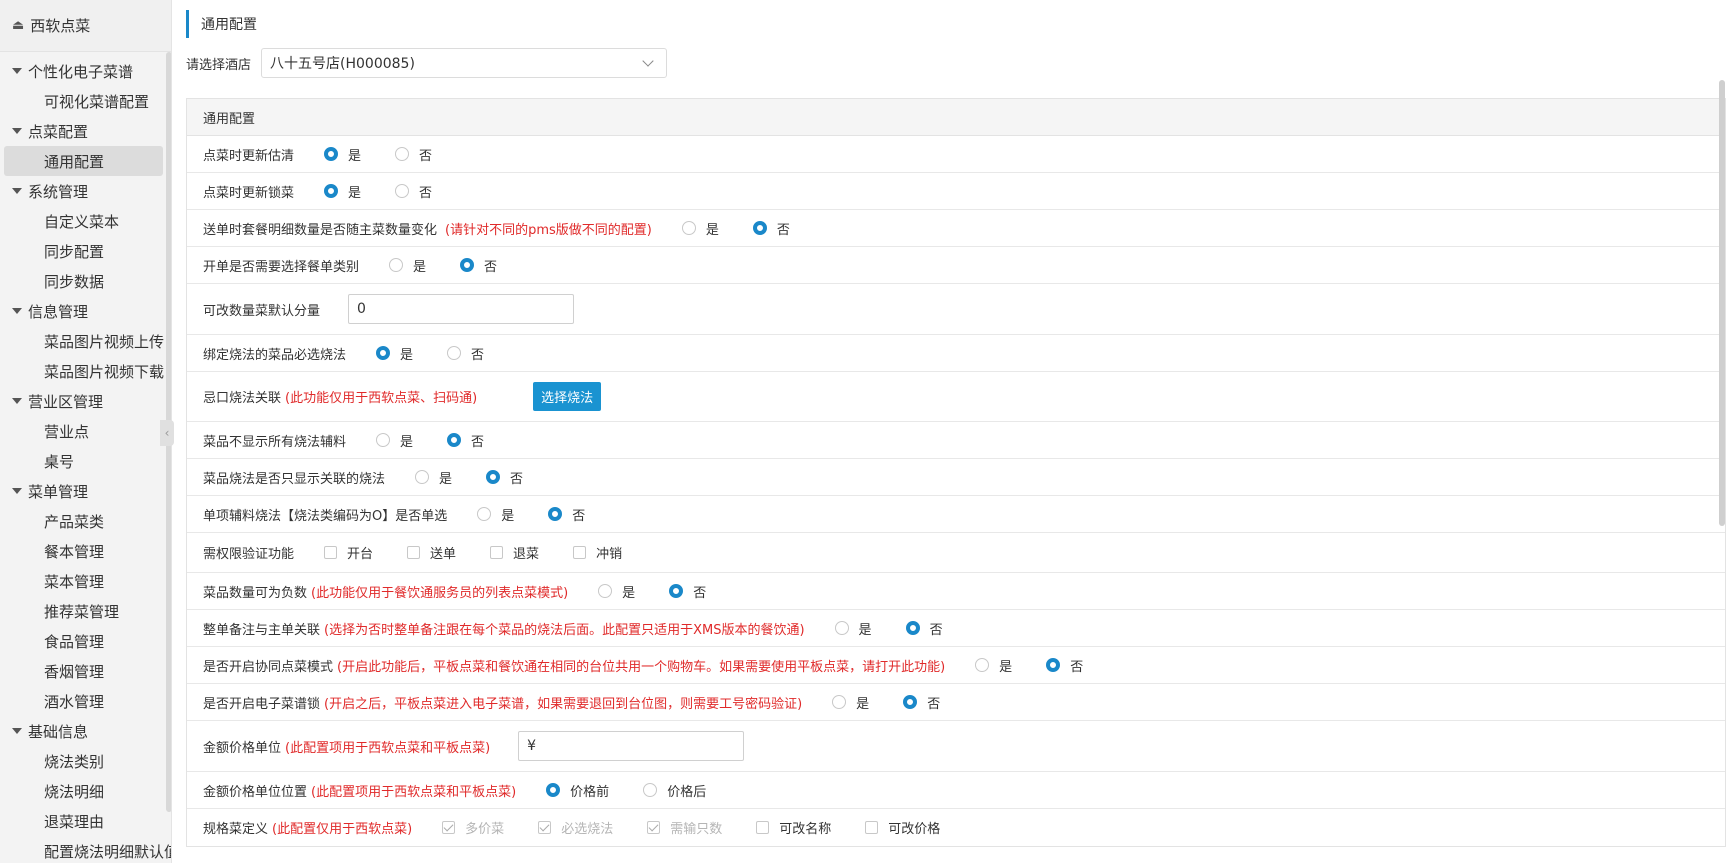  What do you see at coordinates (793, 827) in the screenshot?
I see `checkbox-edit-name: 可改名称` at bounding box center [793, 827].